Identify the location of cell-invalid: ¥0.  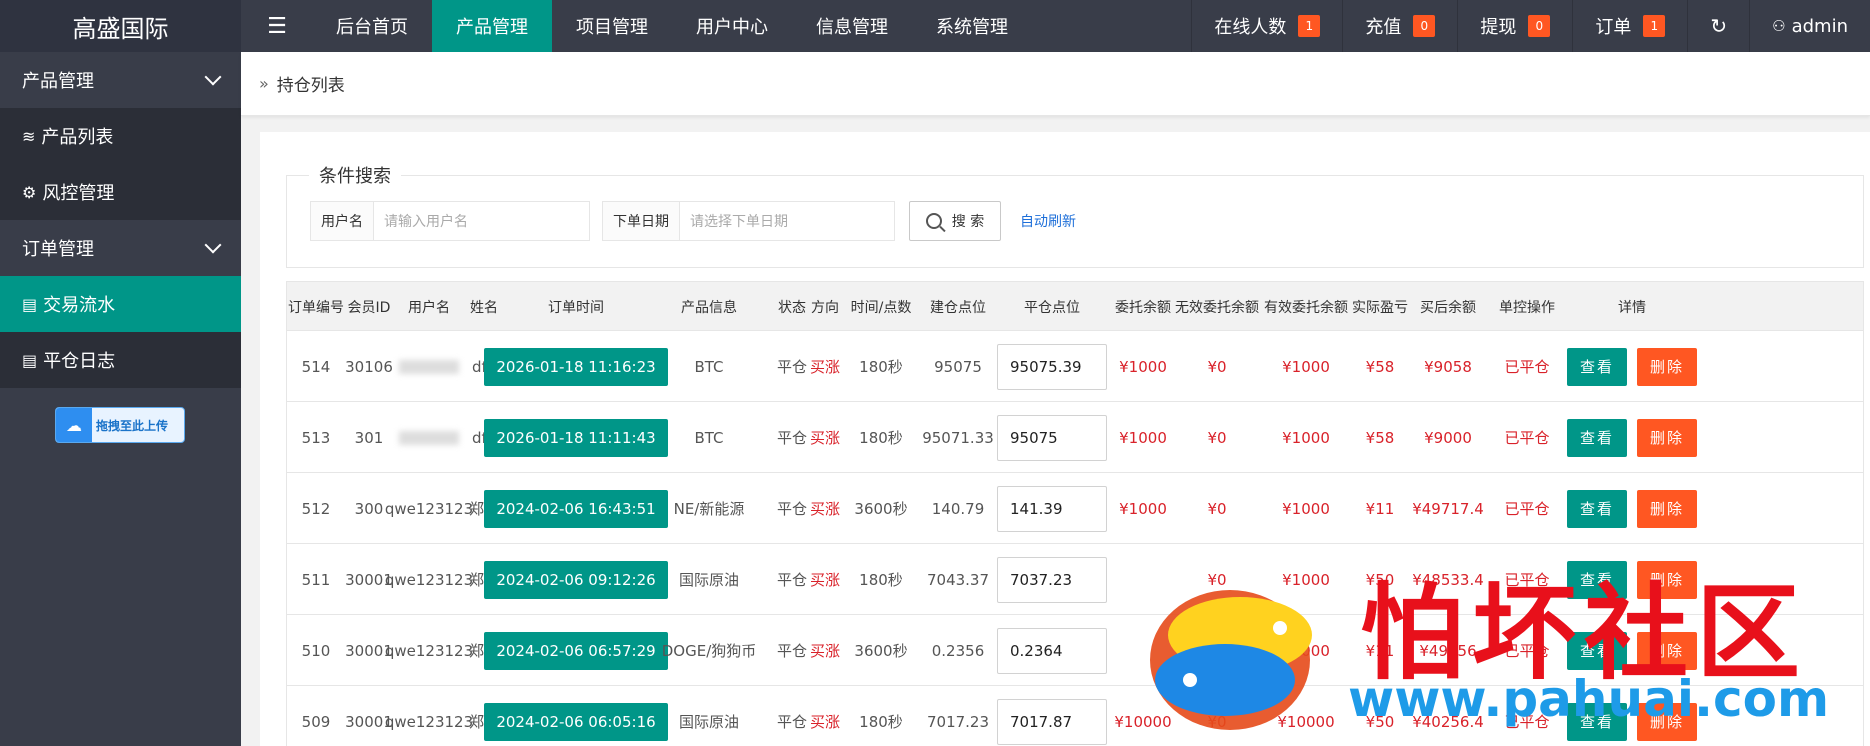
(1217, 366).